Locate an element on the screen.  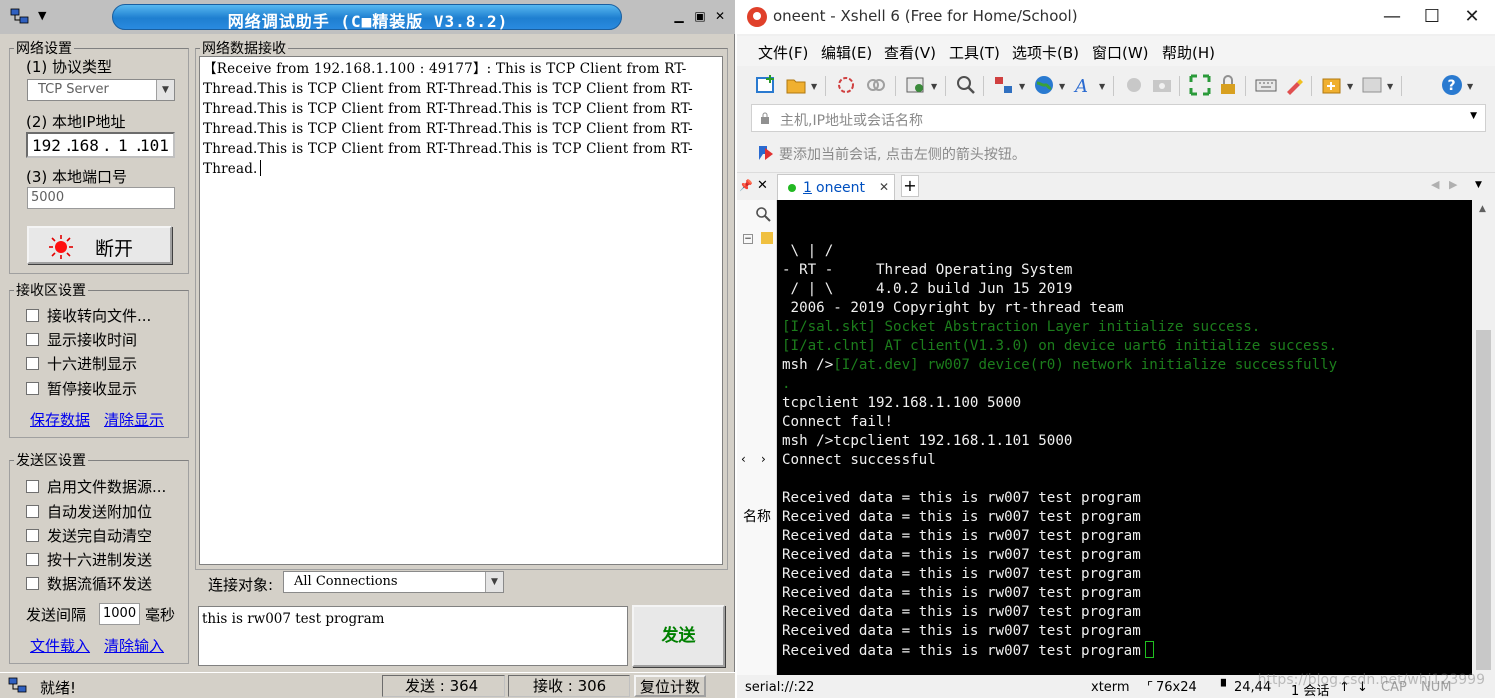
fullscreen-icon is located at coordinates (1200, 85).